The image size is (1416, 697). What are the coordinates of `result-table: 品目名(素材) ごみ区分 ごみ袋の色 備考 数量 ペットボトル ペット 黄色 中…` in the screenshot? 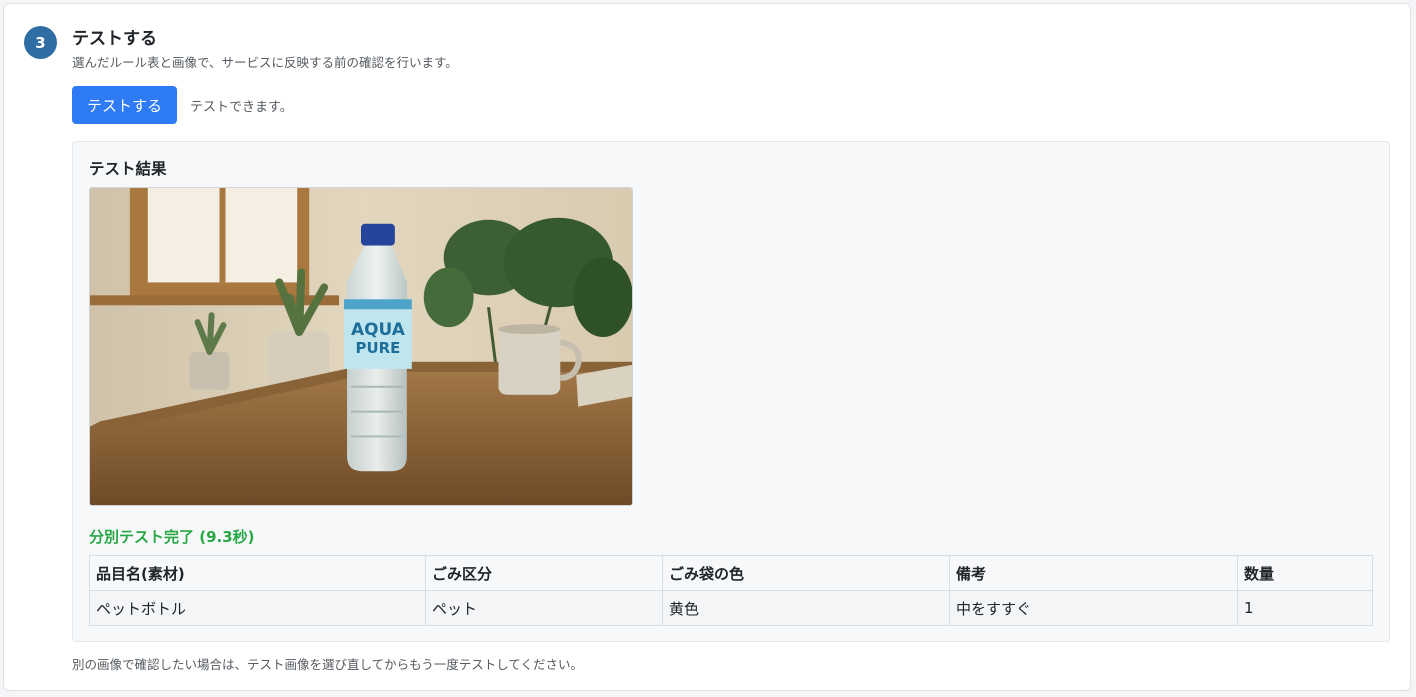 It's located at (731, 590).